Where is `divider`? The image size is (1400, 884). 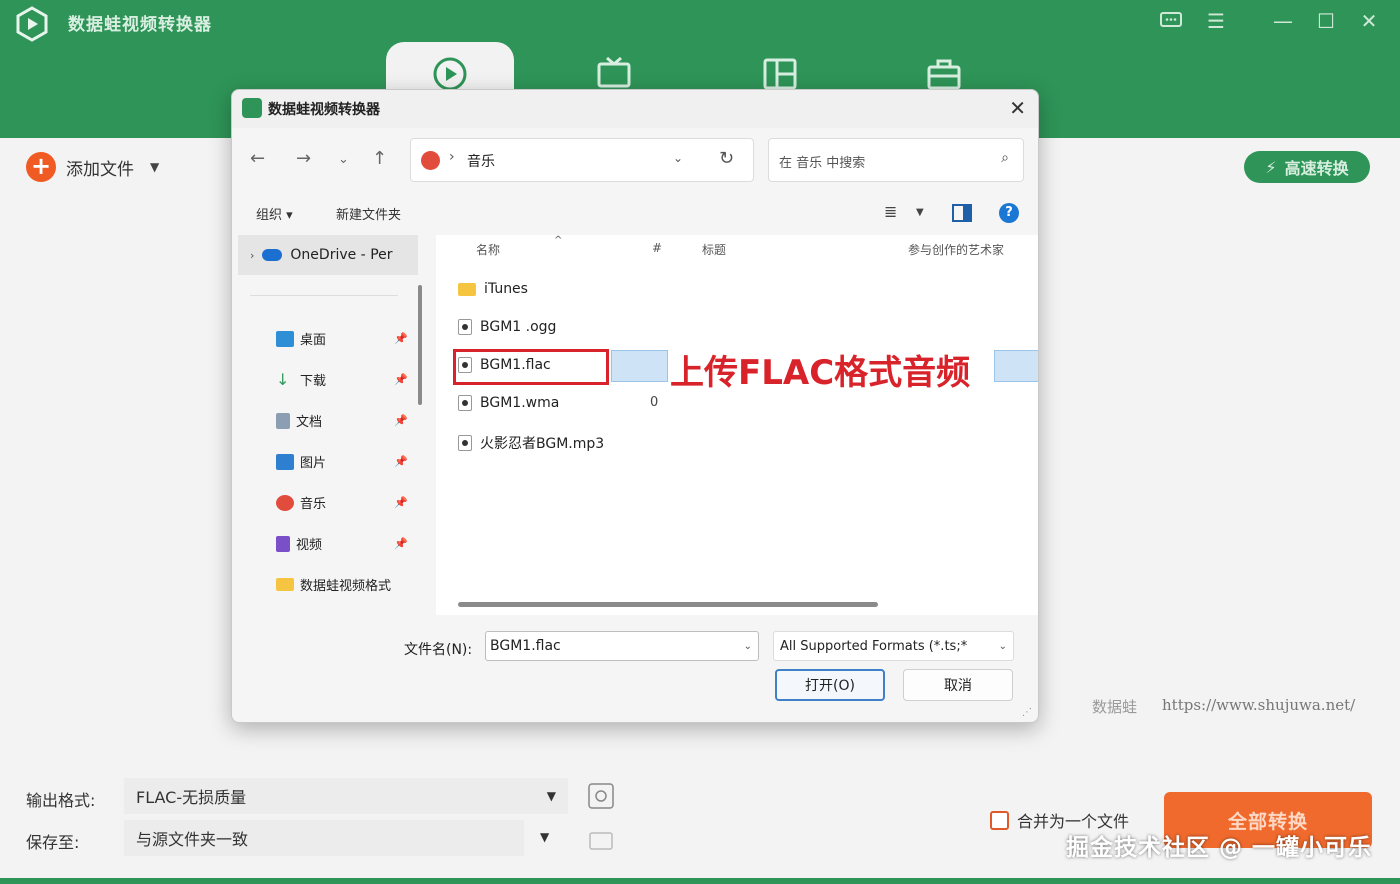 divider is located at coordinates (324, 295).